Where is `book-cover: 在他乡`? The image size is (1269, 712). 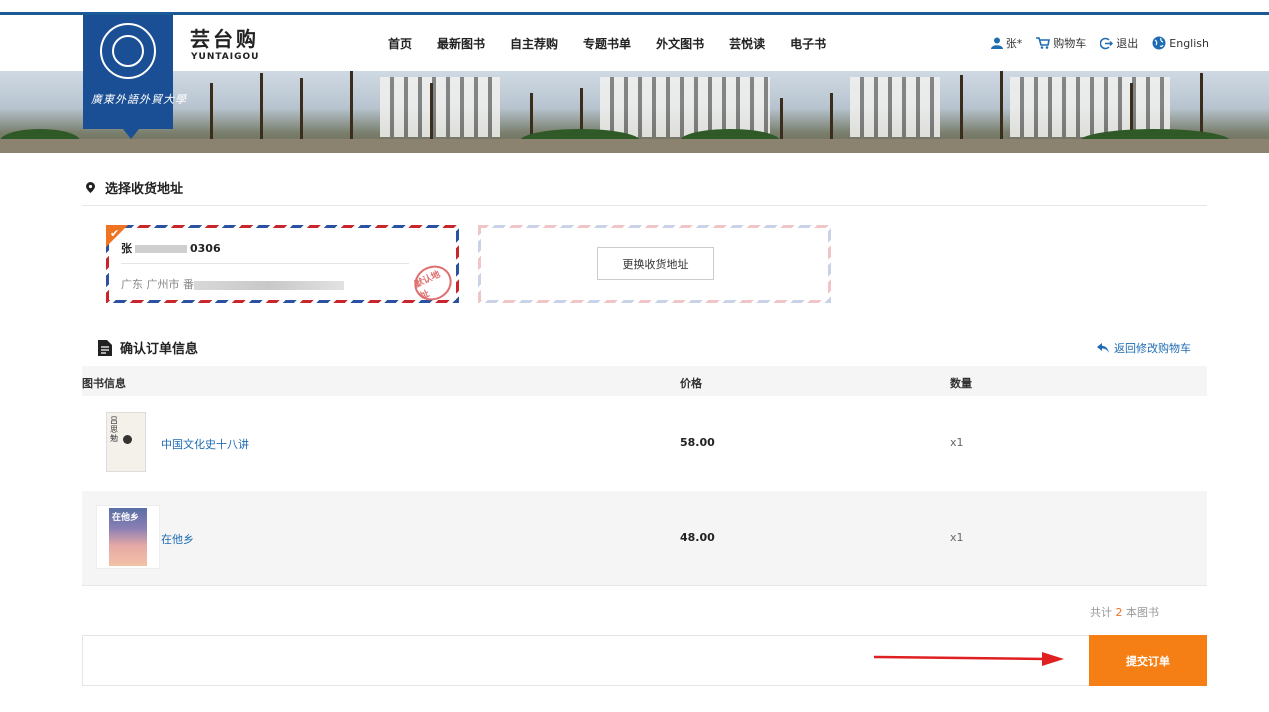
book-cover: 在他乡 is located at coordinates (128, 537).